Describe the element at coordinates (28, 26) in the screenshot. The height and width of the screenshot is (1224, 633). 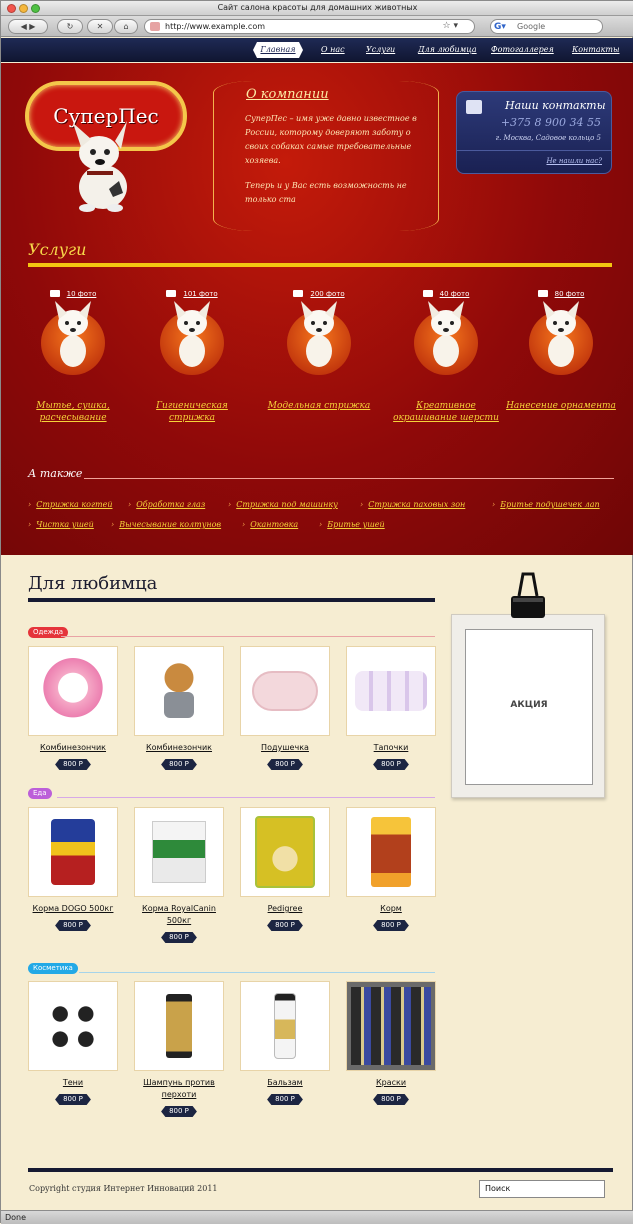
I see `back-forward-buttons: ◀ ▶` at that location.